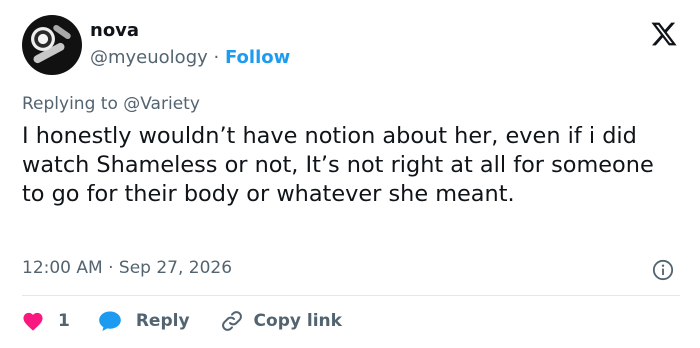 Image resolution: width=700 pixels, height=348 pixels. I want to click on info-icon, so click(663, 270).